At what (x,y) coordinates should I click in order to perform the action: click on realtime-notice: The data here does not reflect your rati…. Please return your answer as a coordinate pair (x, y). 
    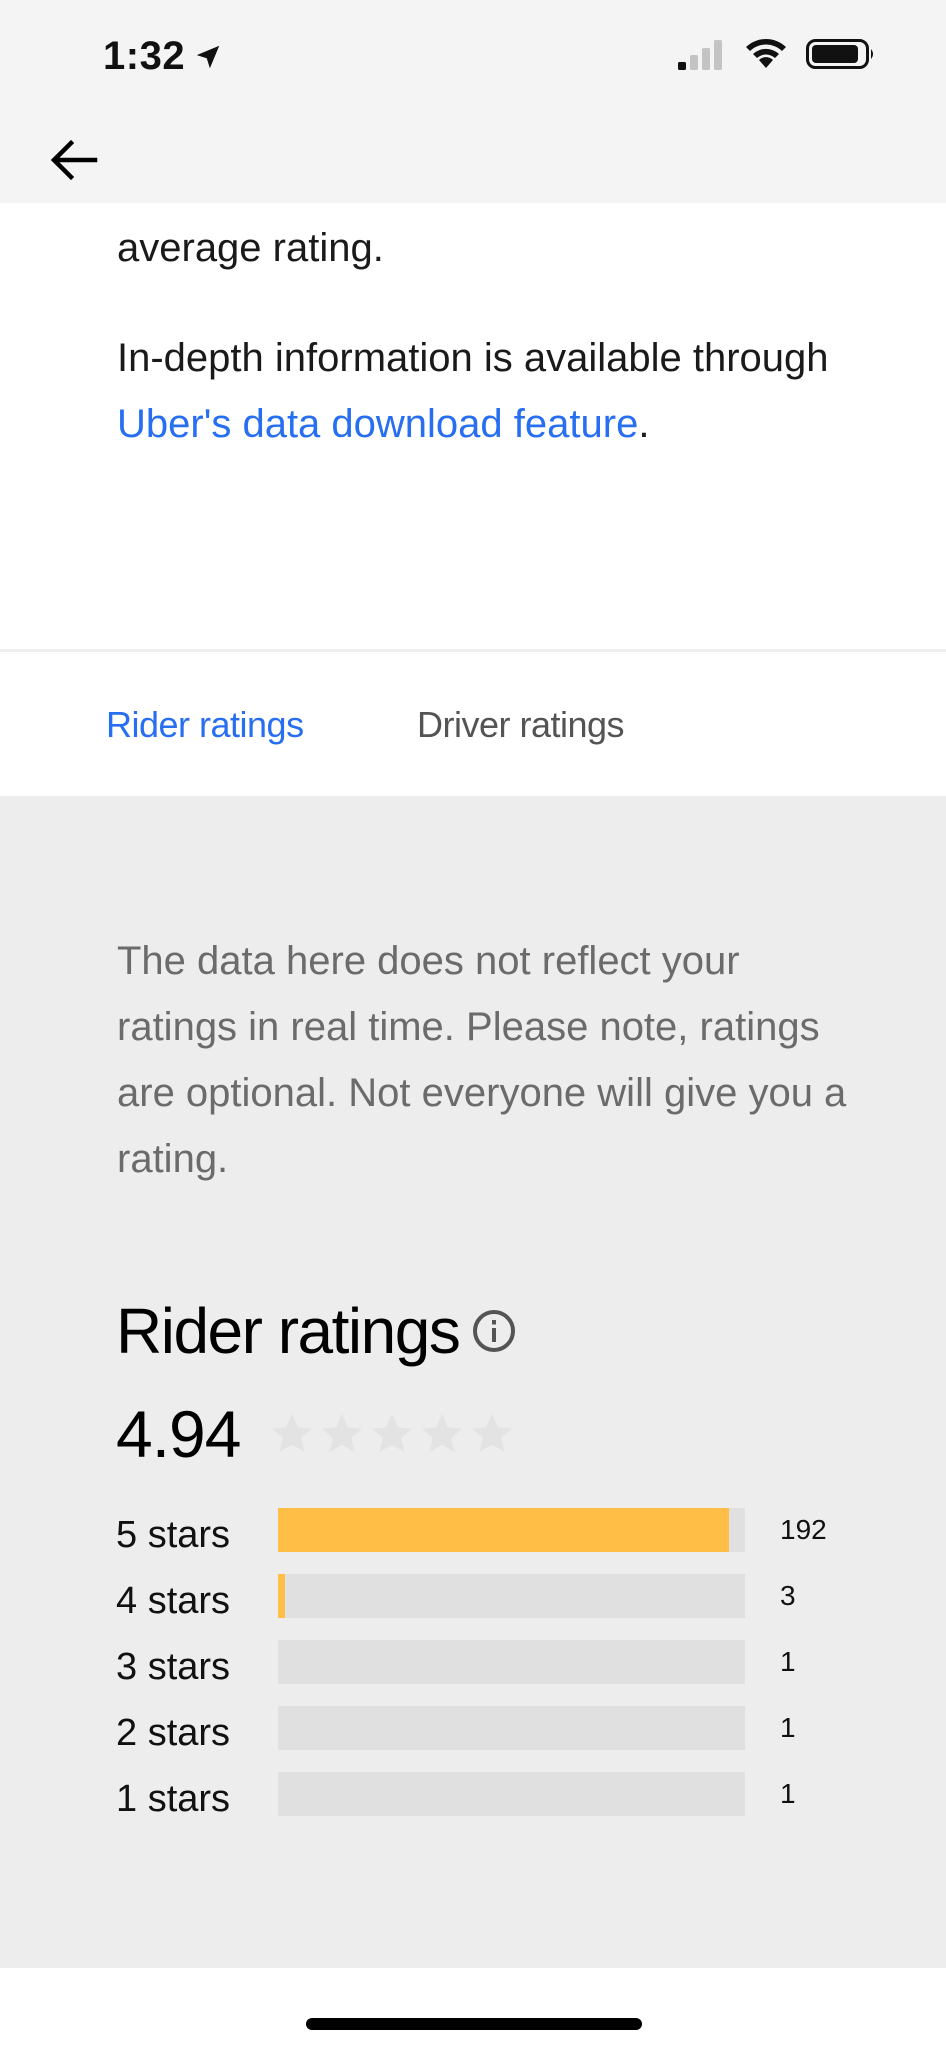
    Looking at the image, I should click on (482, 1060).